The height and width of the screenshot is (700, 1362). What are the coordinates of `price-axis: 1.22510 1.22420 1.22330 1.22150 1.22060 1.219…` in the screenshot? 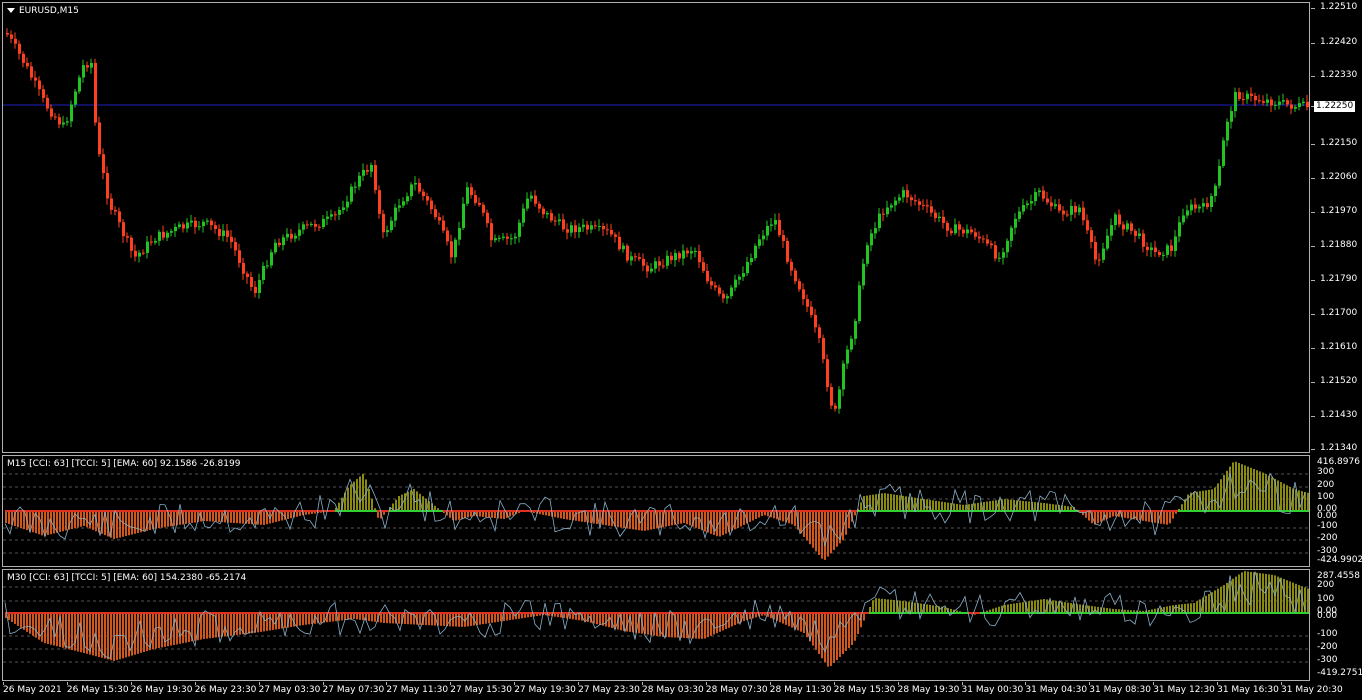 It's located at (1336, 227).